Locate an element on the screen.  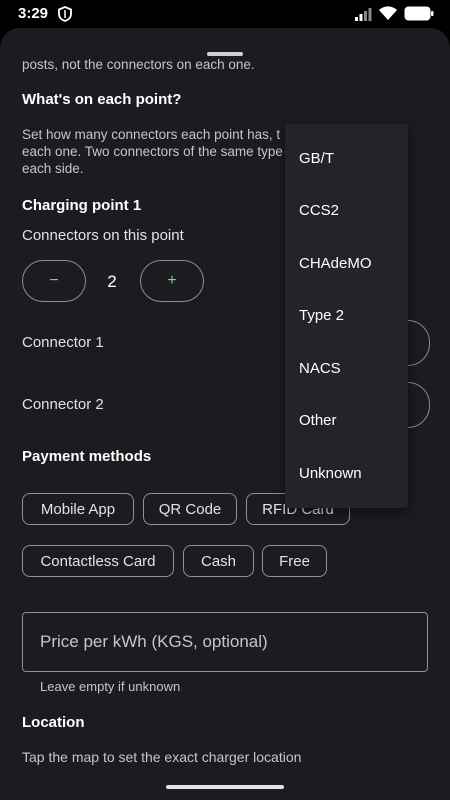
system-icons is located at coordinates (394, 16).